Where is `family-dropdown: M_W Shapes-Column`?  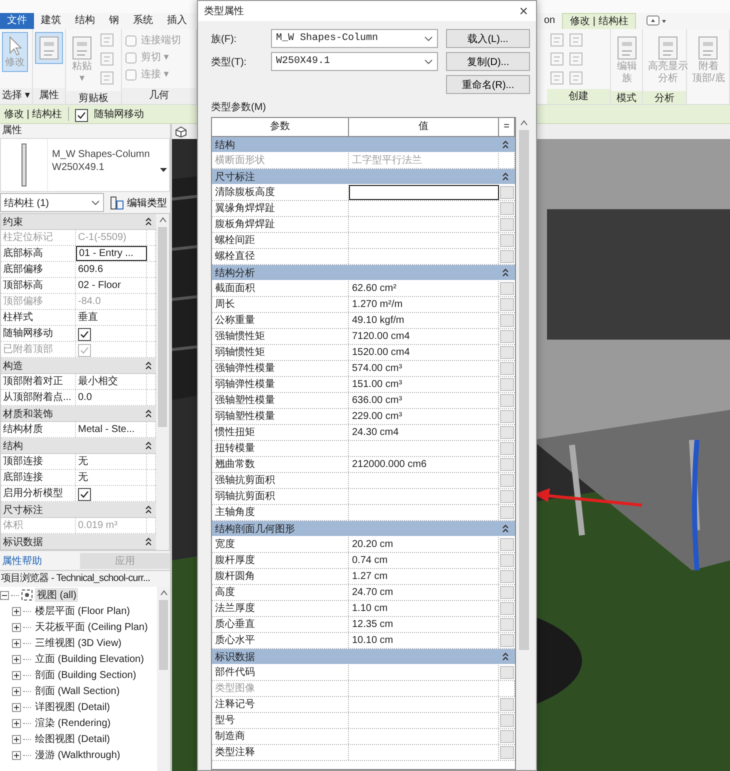 family-dropdown: M_W Shapes-Column is located at coordinates (354, 38).